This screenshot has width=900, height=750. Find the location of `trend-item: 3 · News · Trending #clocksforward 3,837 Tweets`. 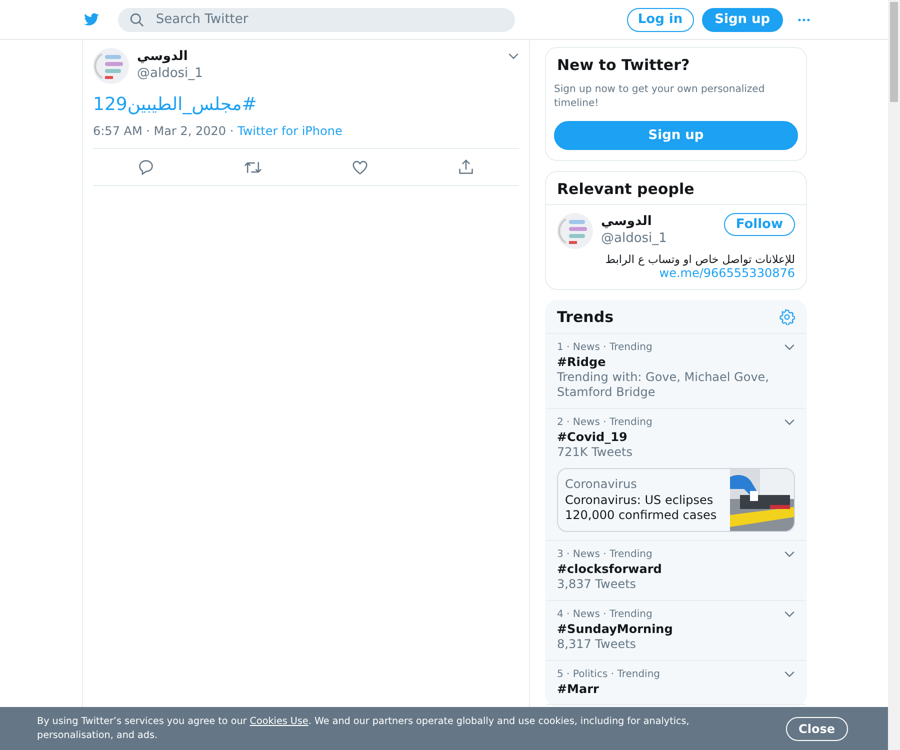

trend-item: 3 · News · Trending #clocksforward 3,837 Tweets is located at coordinates (676, 571).